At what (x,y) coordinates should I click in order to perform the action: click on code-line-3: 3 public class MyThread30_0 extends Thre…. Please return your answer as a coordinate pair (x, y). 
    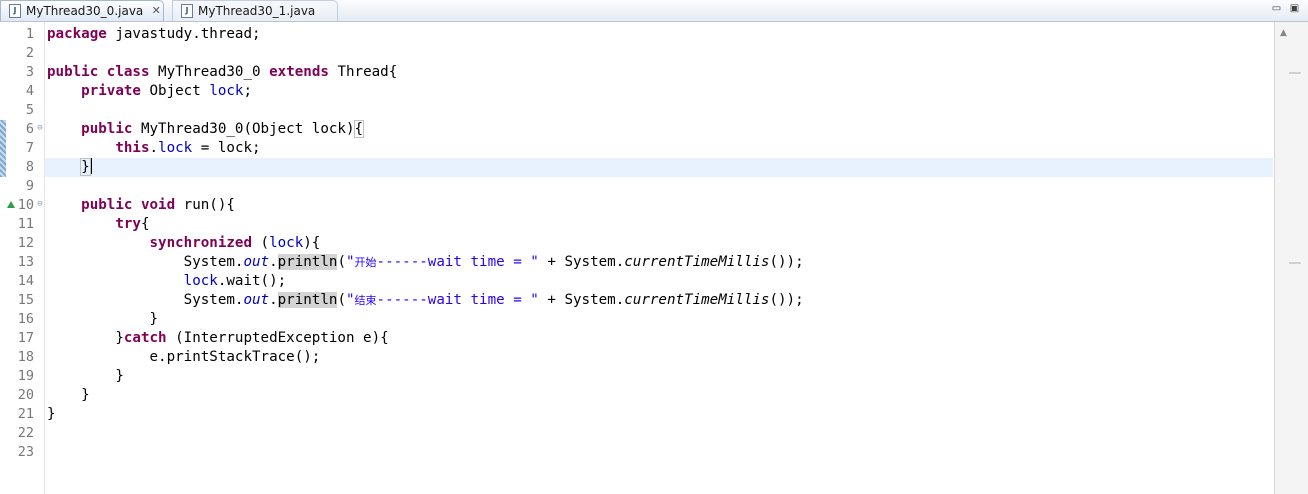
    Looking at the image, I should click on (654, 72).